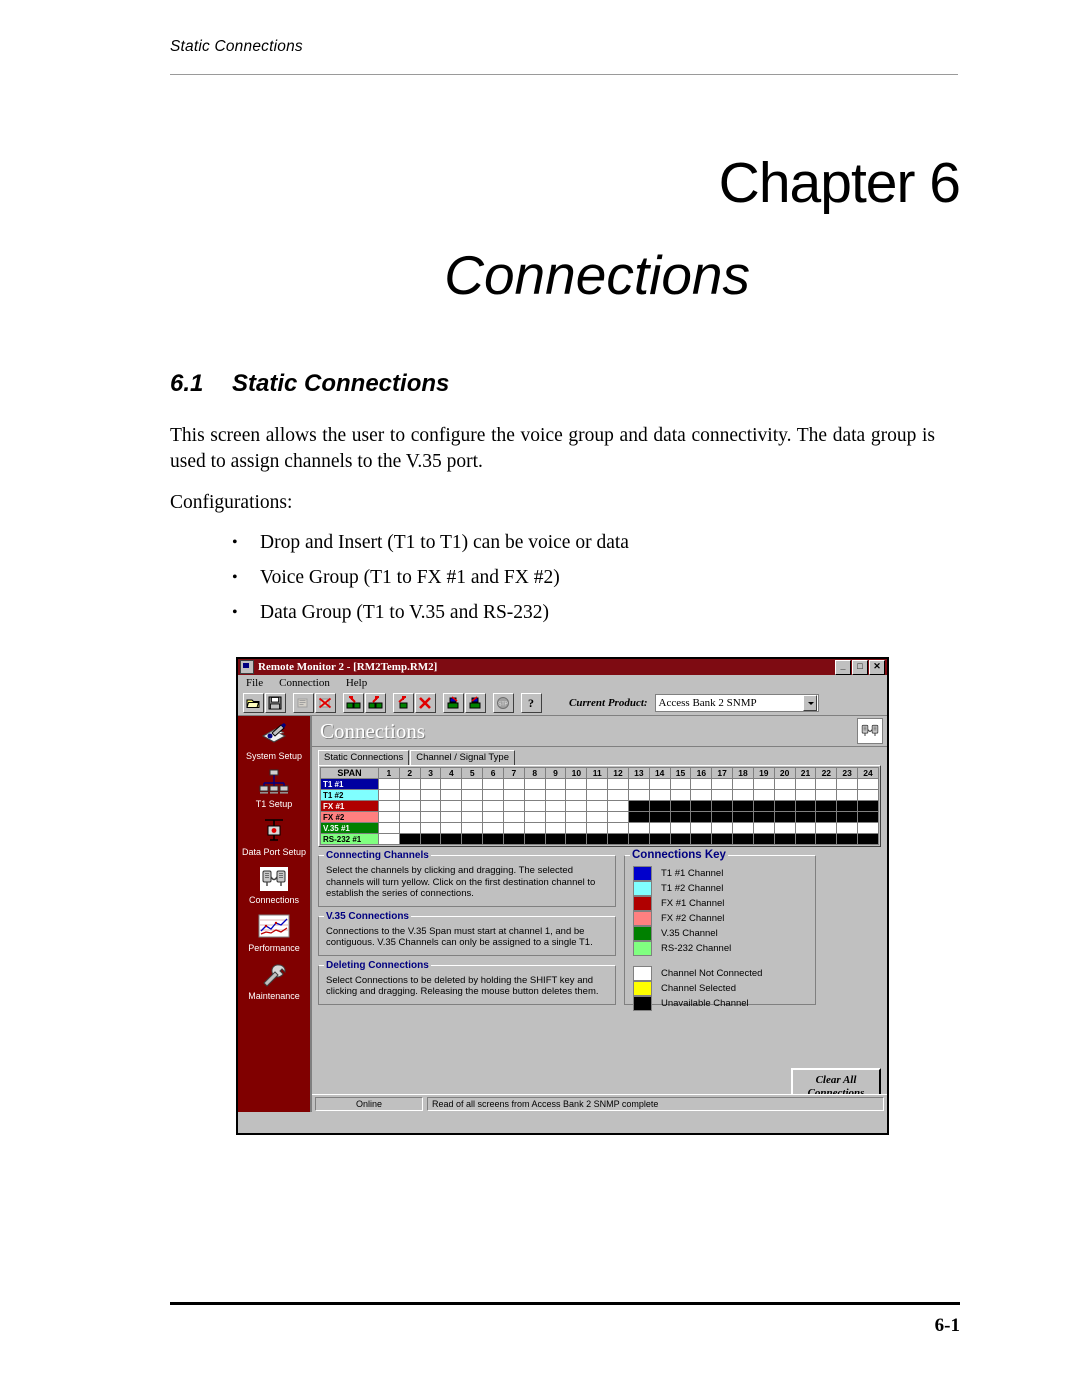  What do you see at coordinates (503, 703) in the screenshot?
I see `stop-icon: STP` at bounding box center [503, 703].